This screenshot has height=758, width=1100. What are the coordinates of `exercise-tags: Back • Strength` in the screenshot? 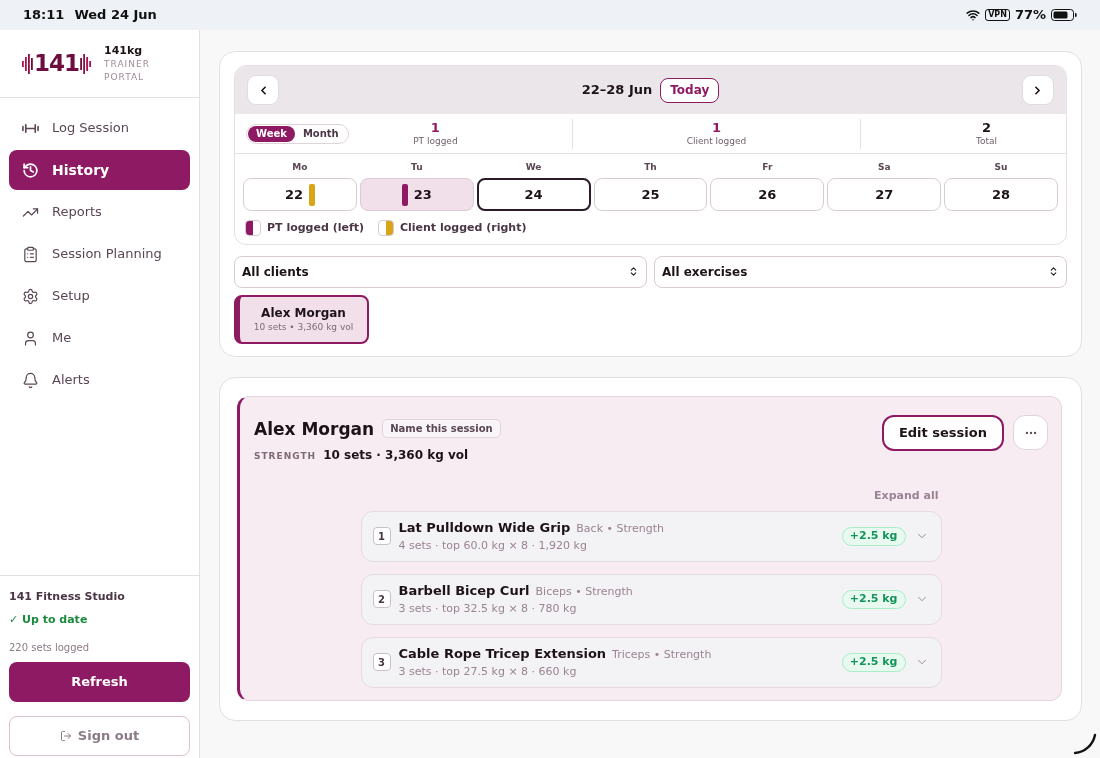 It's located at (620, 529).